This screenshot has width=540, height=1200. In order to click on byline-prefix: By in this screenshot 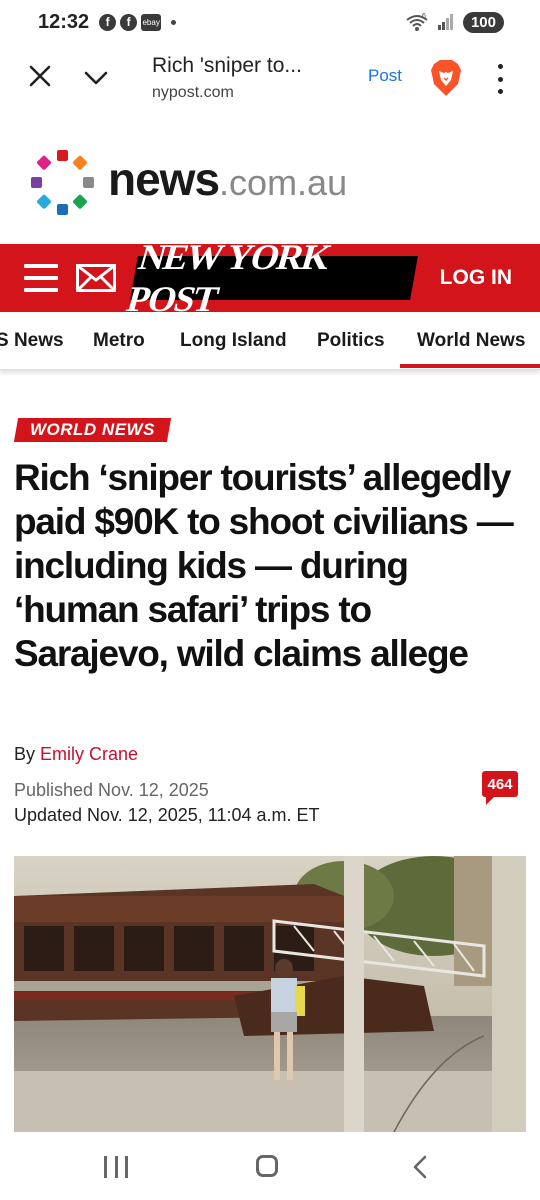, I will do `click(25, 754)`.